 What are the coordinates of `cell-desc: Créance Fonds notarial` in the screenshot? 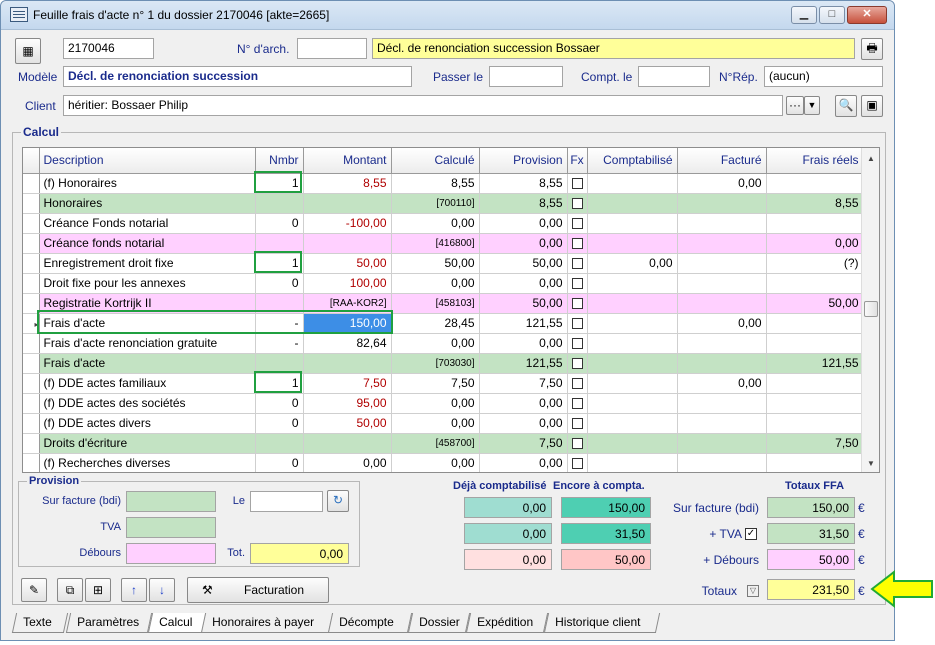 It's located at (147, 223).